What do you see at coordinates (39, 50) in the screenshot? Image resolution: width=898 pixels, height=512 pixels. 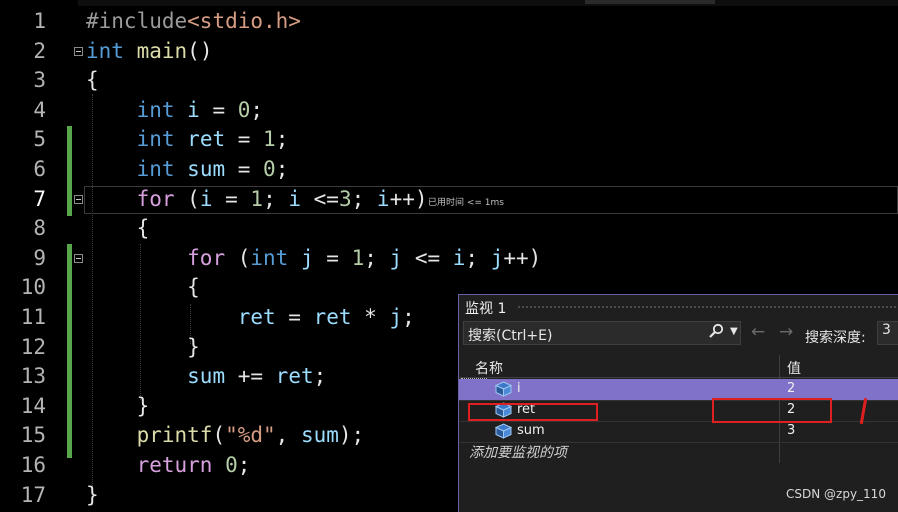 I see `line-number: 2` at bounding box center [39, 50].